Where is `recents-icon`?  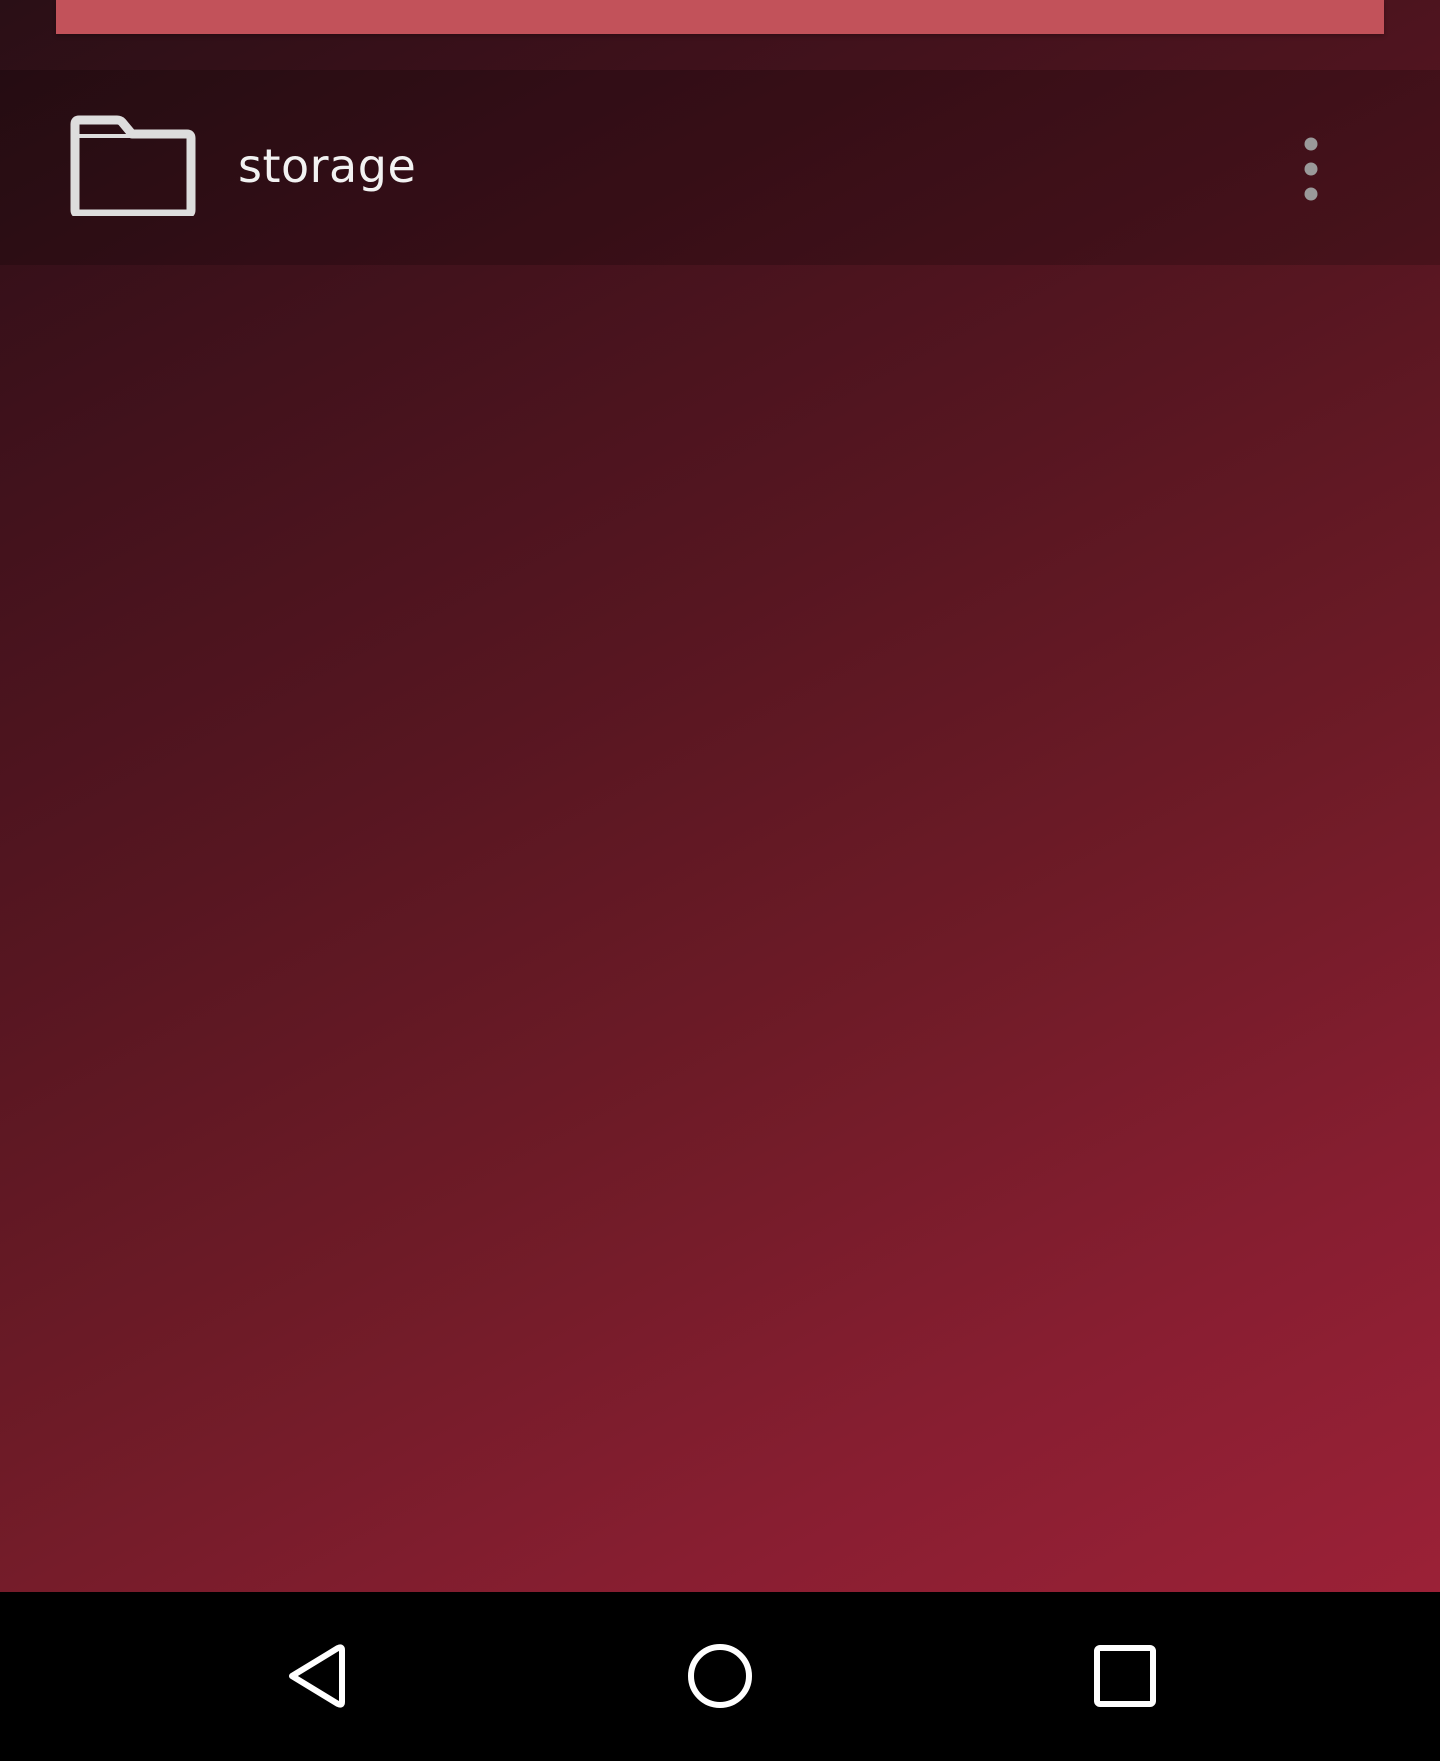 recents-icon is located at coordinates (1125, 1676).